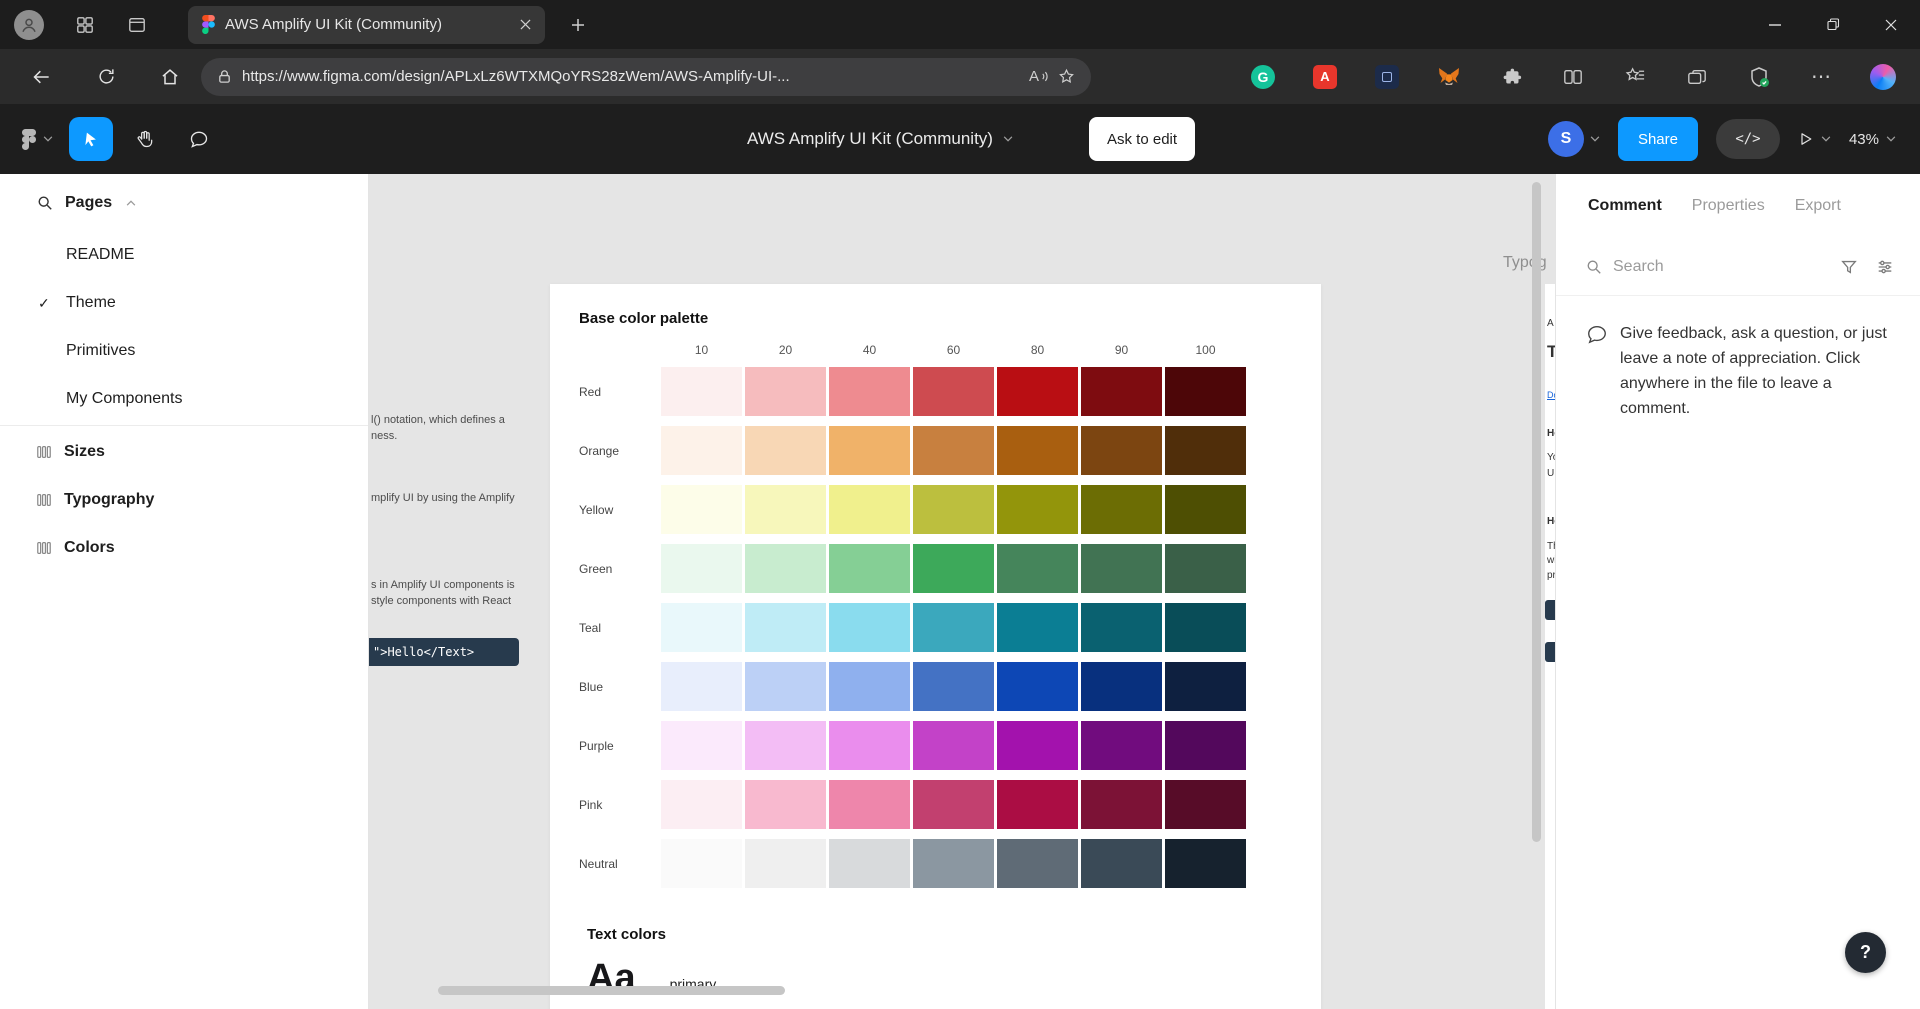 This screenshot has width=1920, height=1009. I want to click on user-avatar: S, so click(1565, 139).